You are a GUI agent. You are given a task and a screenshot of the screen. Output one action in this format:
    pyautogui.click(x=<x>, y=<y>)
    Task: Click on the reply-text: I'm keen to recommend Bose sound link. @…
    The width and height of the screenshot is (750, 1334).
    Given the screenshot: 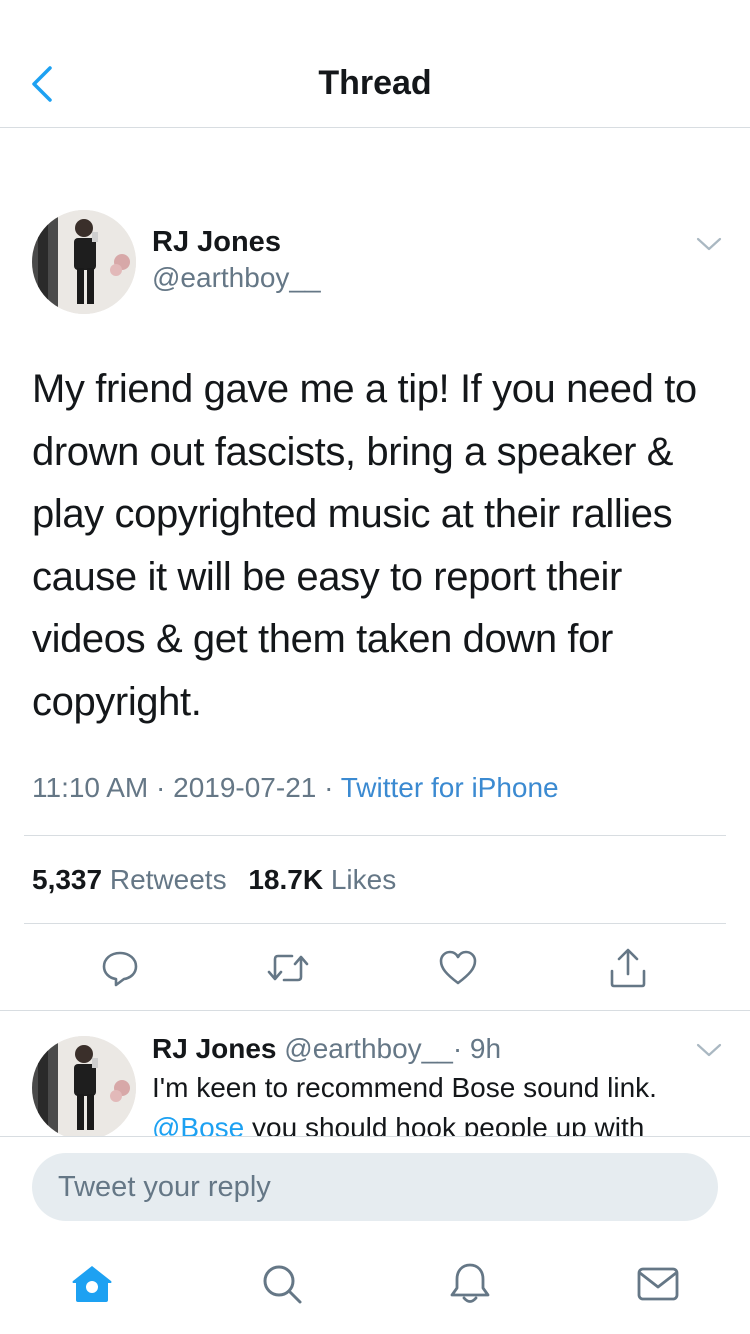 What is the action you would take?
    pyautogui.click(x=437, y=1102)
    